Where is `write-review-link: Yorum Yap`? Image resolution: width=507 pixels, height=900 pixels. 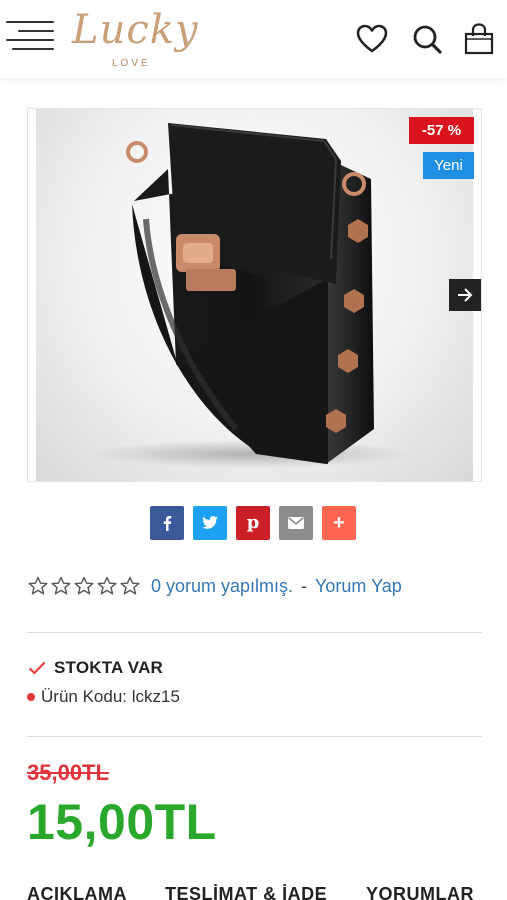 write-review-link: Yorum Yap is located at coordinates (358, 586).